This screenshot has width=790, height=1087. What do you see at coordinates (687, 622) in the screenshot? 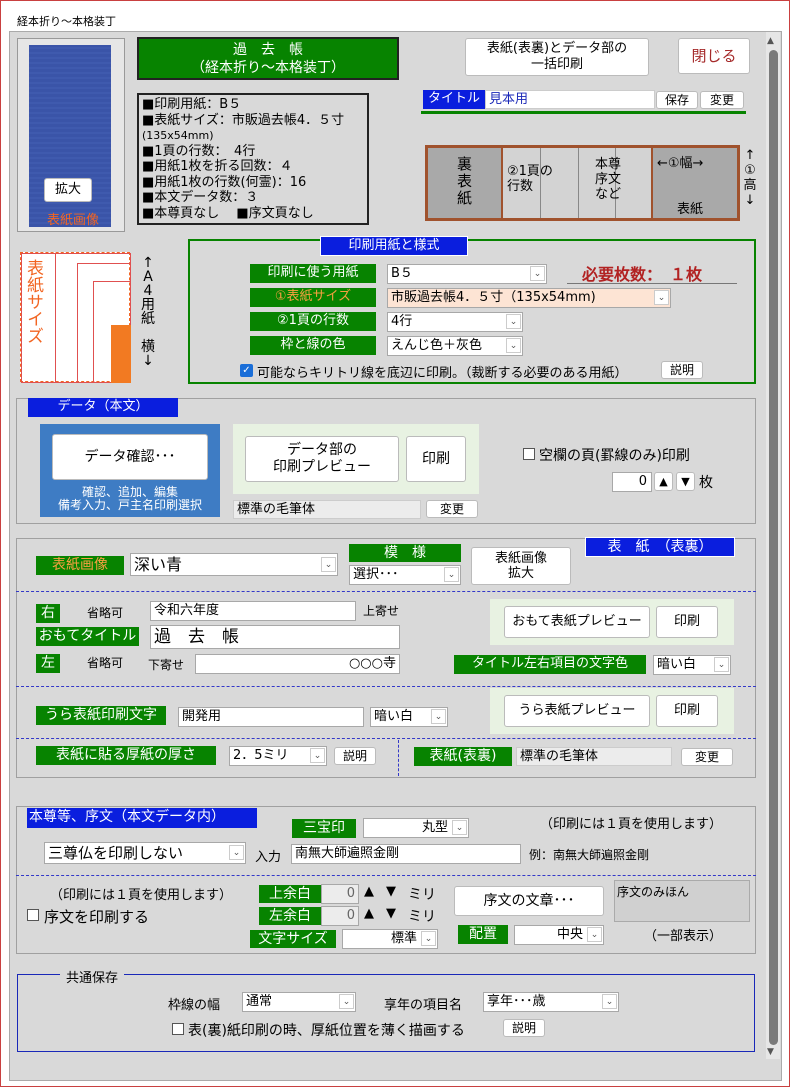
I see `front-print-button: 印刷` at bounding box center [687, 622].